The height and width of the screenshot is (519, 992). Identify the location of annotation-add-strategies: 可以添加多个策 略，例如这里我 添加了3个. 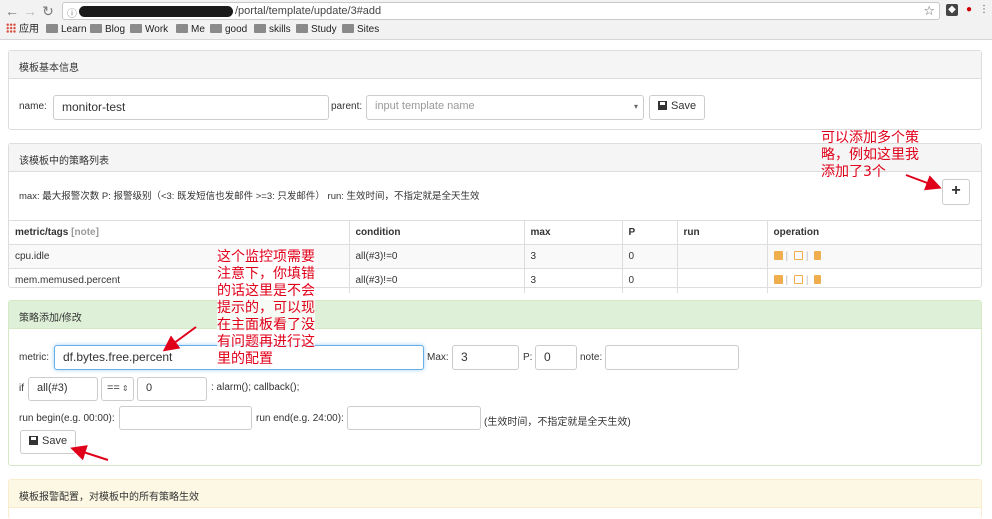
(870, 155).